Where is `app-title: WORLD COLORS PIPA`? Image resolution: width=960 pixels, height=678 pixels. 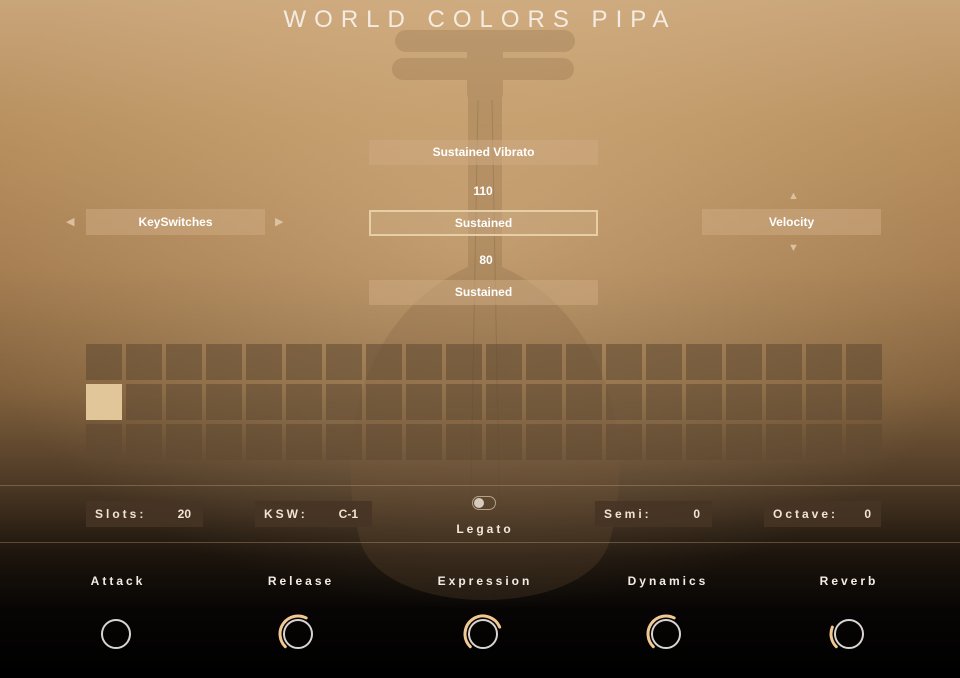
app-title: WORLD COLORS PIPA is located at coordinates (480, 19).